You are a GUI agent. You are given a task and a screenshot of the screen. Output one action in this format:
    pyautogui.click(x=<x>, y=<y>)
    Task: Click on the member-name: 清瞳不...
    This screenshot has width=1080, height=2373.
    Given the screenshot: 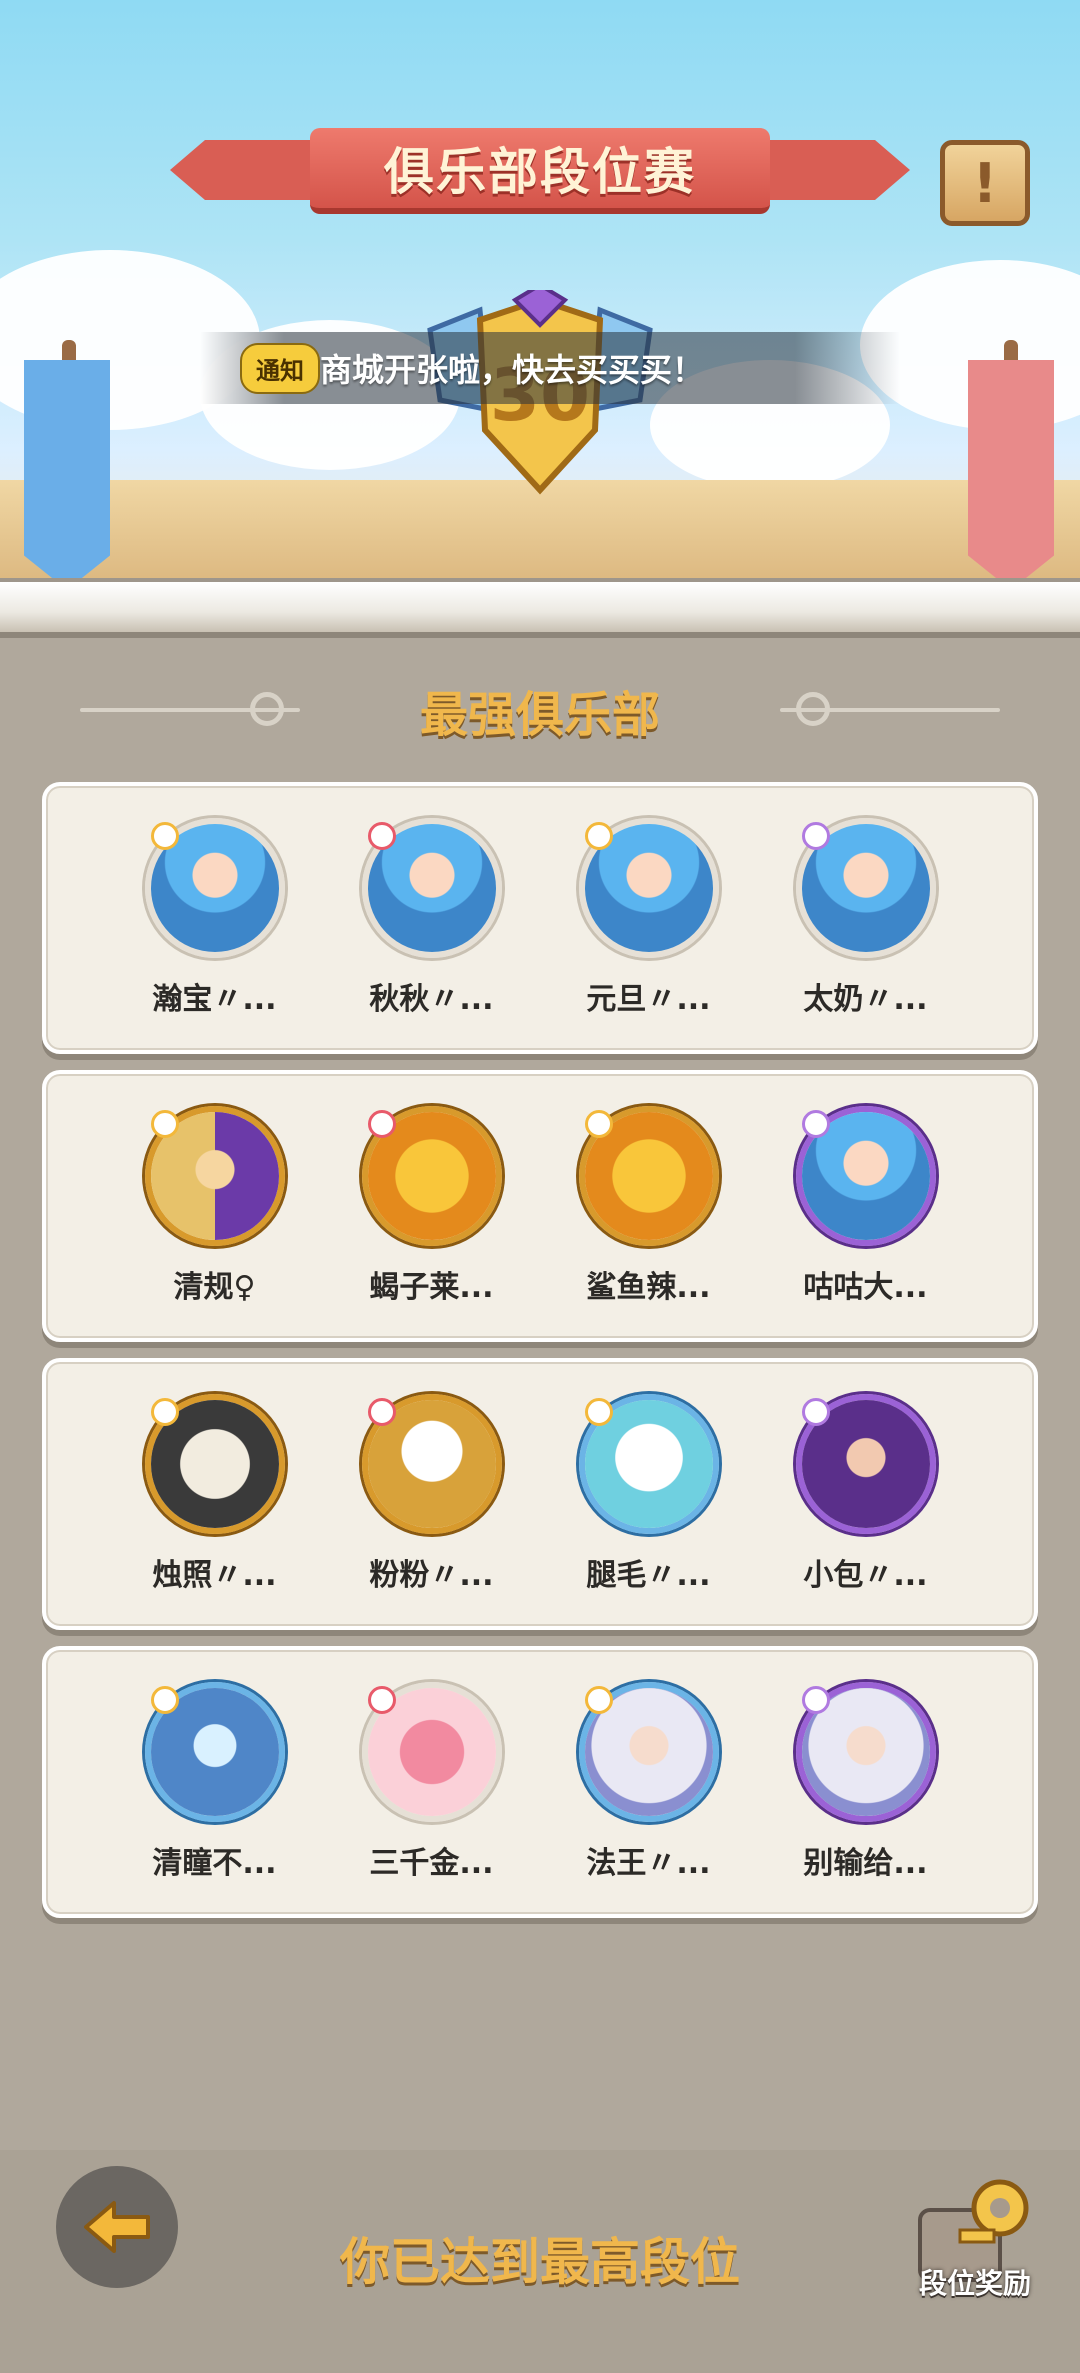 What is the action you would take?
    pyautogui.click(x=214, y=1863)
    